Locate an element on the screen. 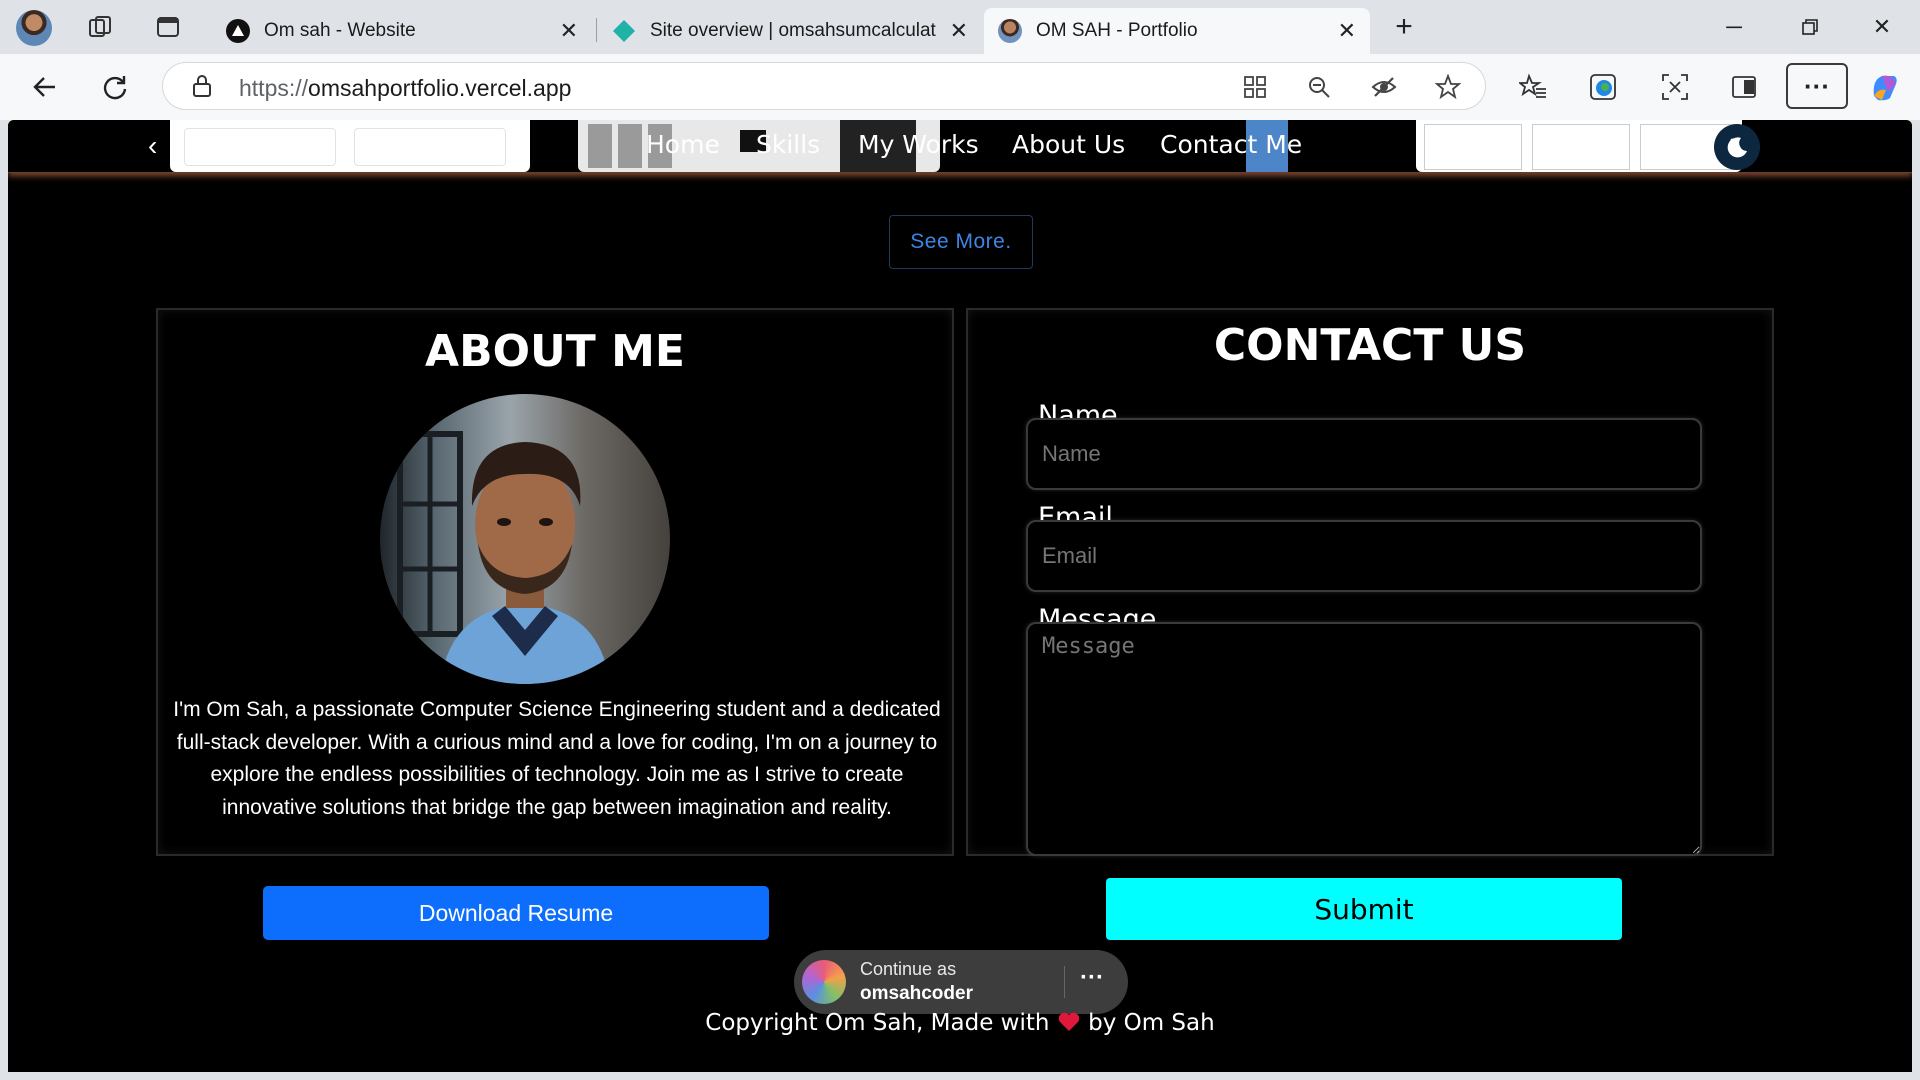  close-window-icon: ✕ is located at coordinates (1882, 27).